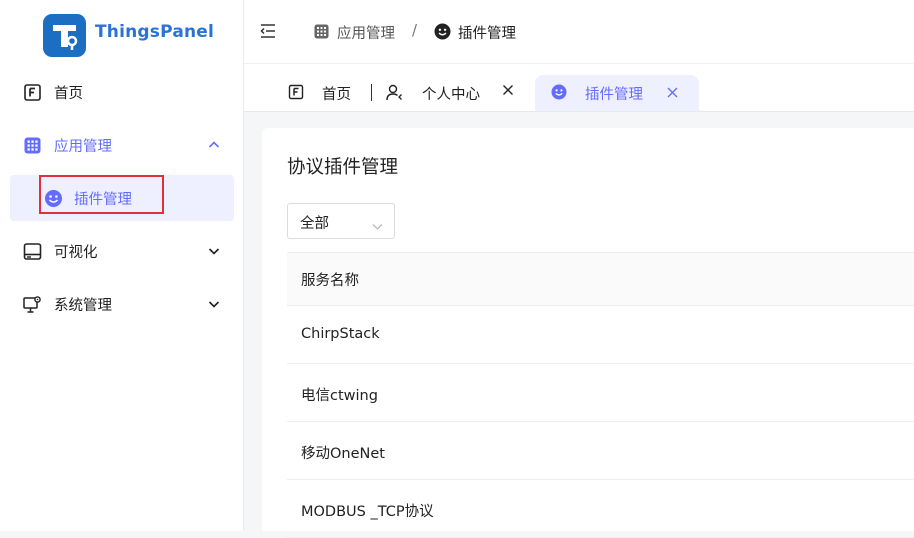 The height and width of the screenshot is (538, 914). I want to click on table-cell: 电信ctwing, so click(339, 396).